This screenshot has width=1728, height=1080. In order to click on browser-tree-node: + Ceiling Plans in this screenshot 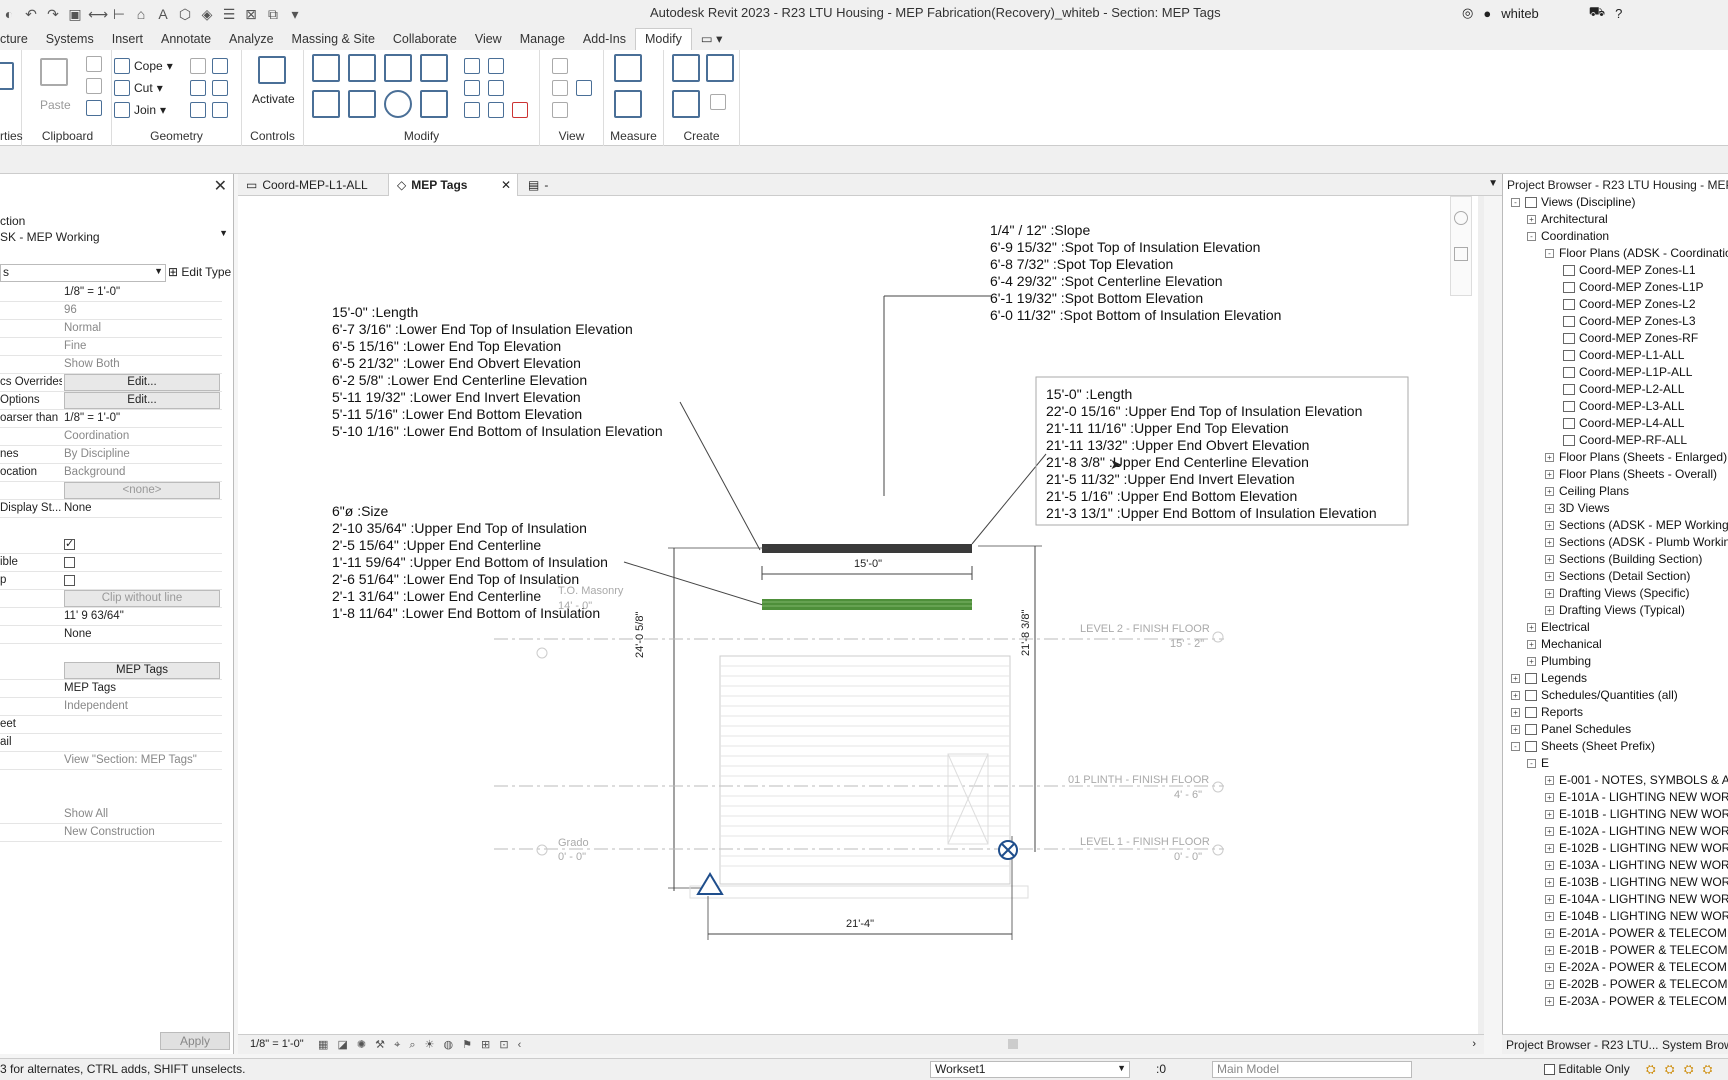, I will do `click(1587, 491)`.